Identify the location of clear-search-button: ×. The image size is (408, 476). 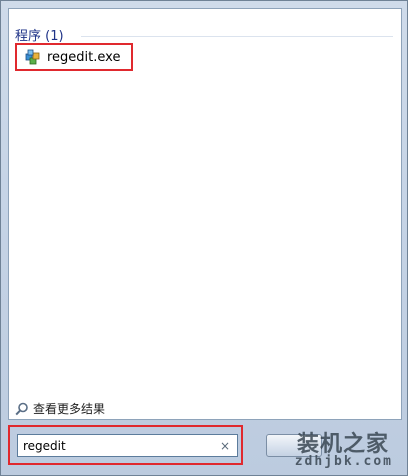
(225, 446).